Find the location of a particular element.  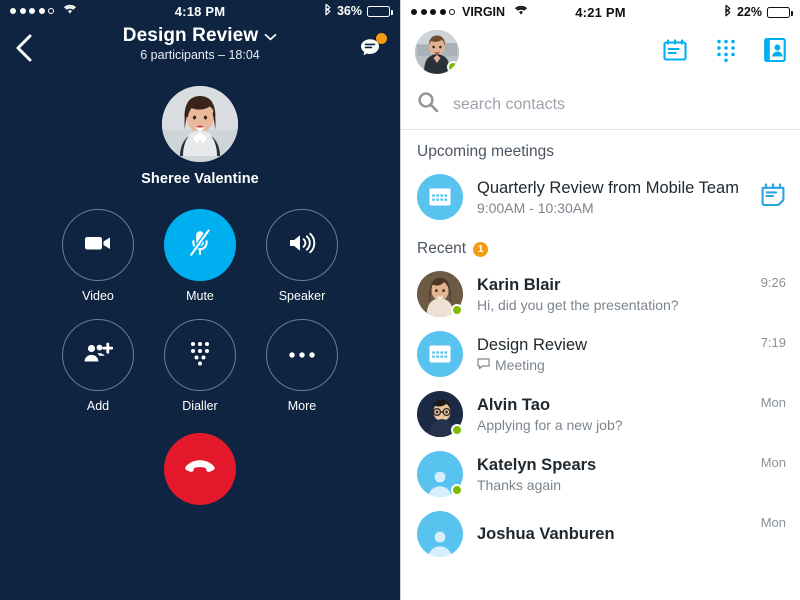

add-button-label: Add is located at coordinates (98, 406).